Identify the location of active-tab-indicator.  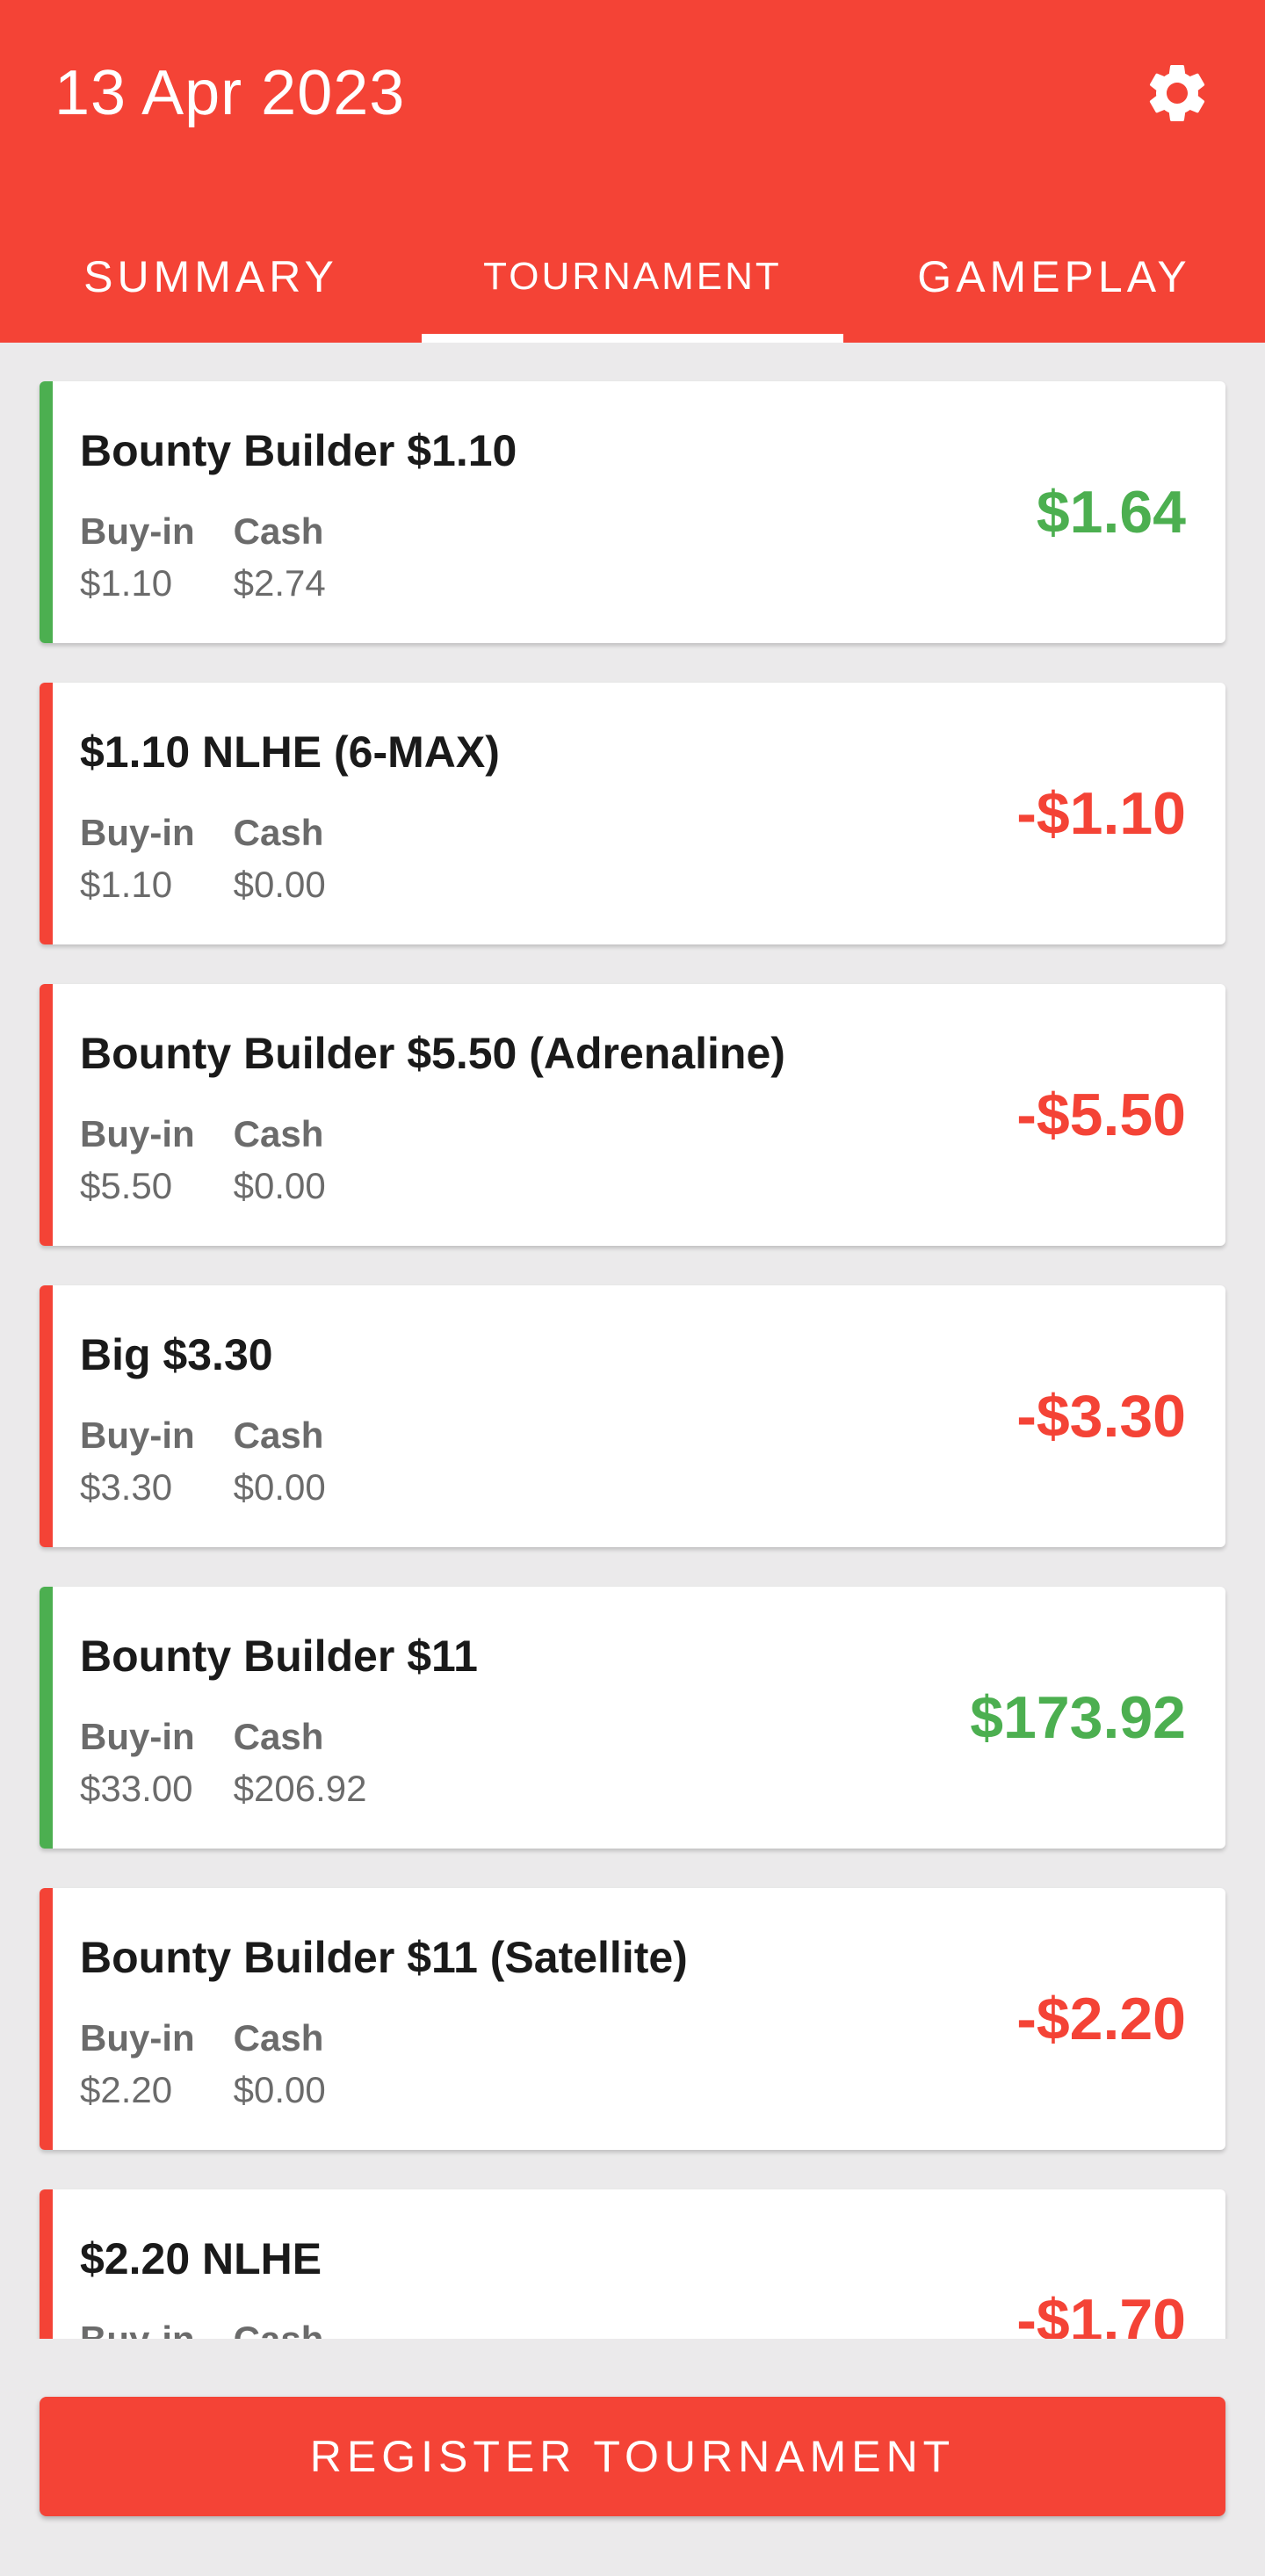
(632, 338).